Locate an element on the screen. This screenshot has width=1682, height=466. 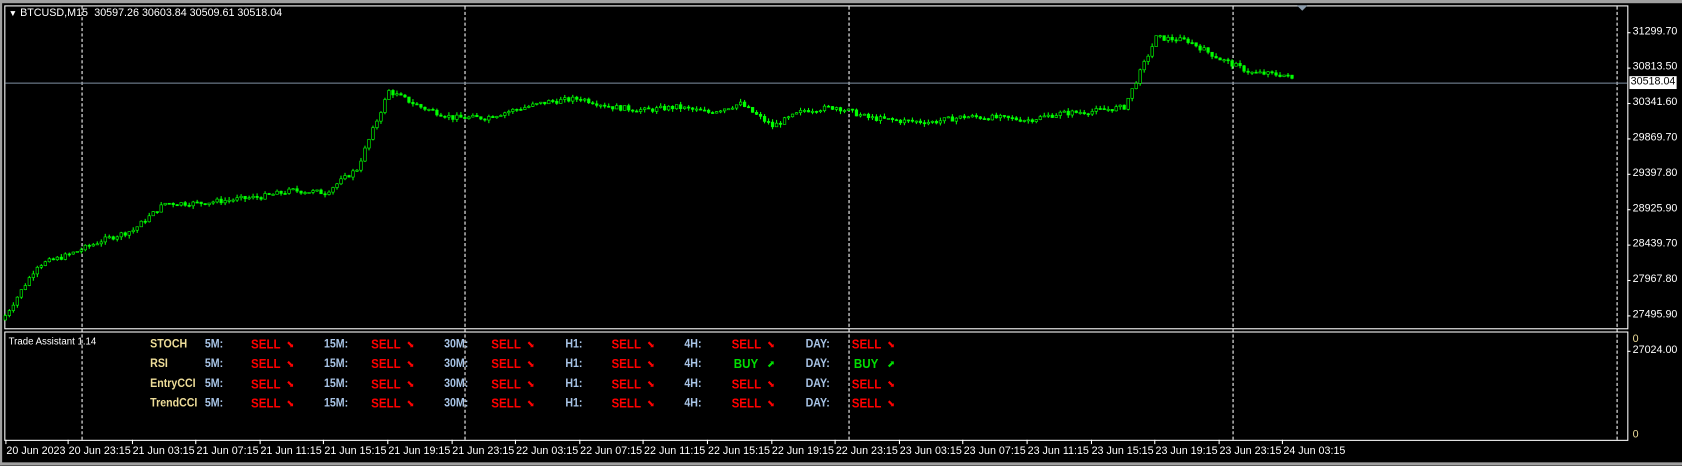
time-label: 24 Jun 03:15 is located at coordinates (1314, 451).